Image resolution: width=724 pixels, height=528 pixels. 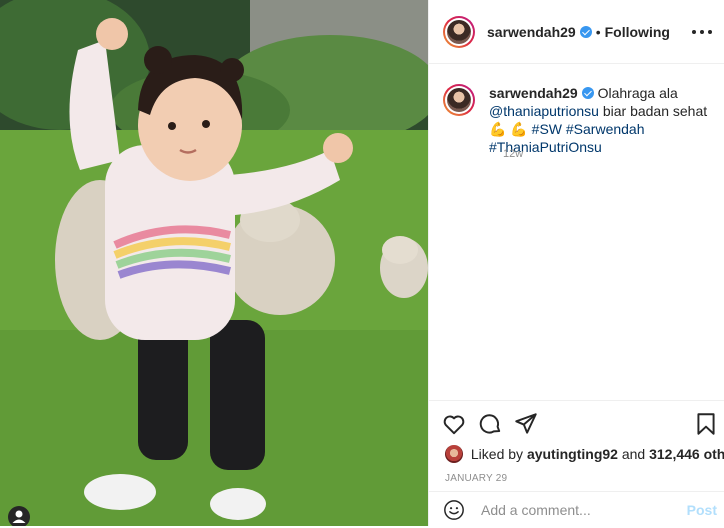 What do you see at coordinates (526, 424) in the screenshot?
I see `paper-plane-icon` at bounding box center [526, 424].